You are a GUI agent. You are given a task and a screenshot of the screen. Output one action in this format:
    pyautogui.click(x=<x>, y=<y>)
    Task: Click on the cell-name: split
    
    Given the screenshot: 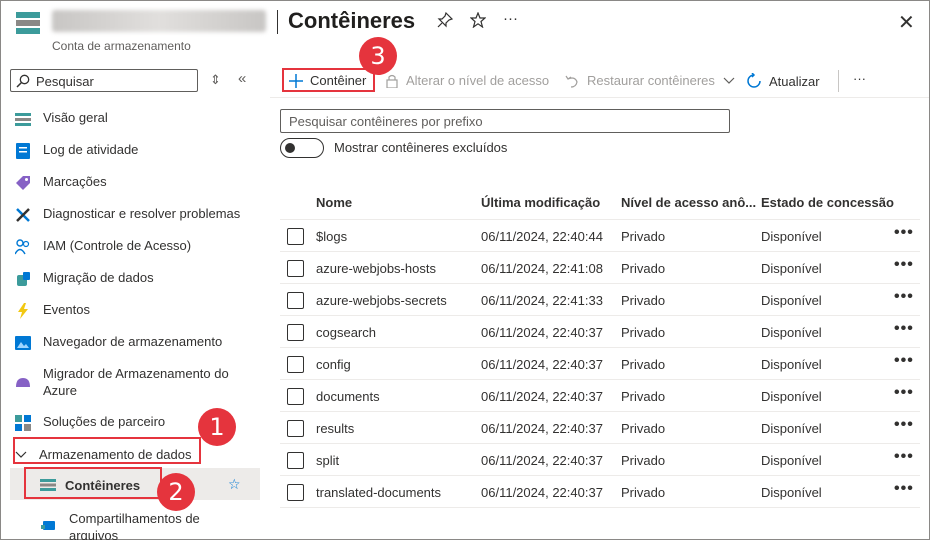 What is the action you would take?
    pyautogui.click(x=327, y=460)
    